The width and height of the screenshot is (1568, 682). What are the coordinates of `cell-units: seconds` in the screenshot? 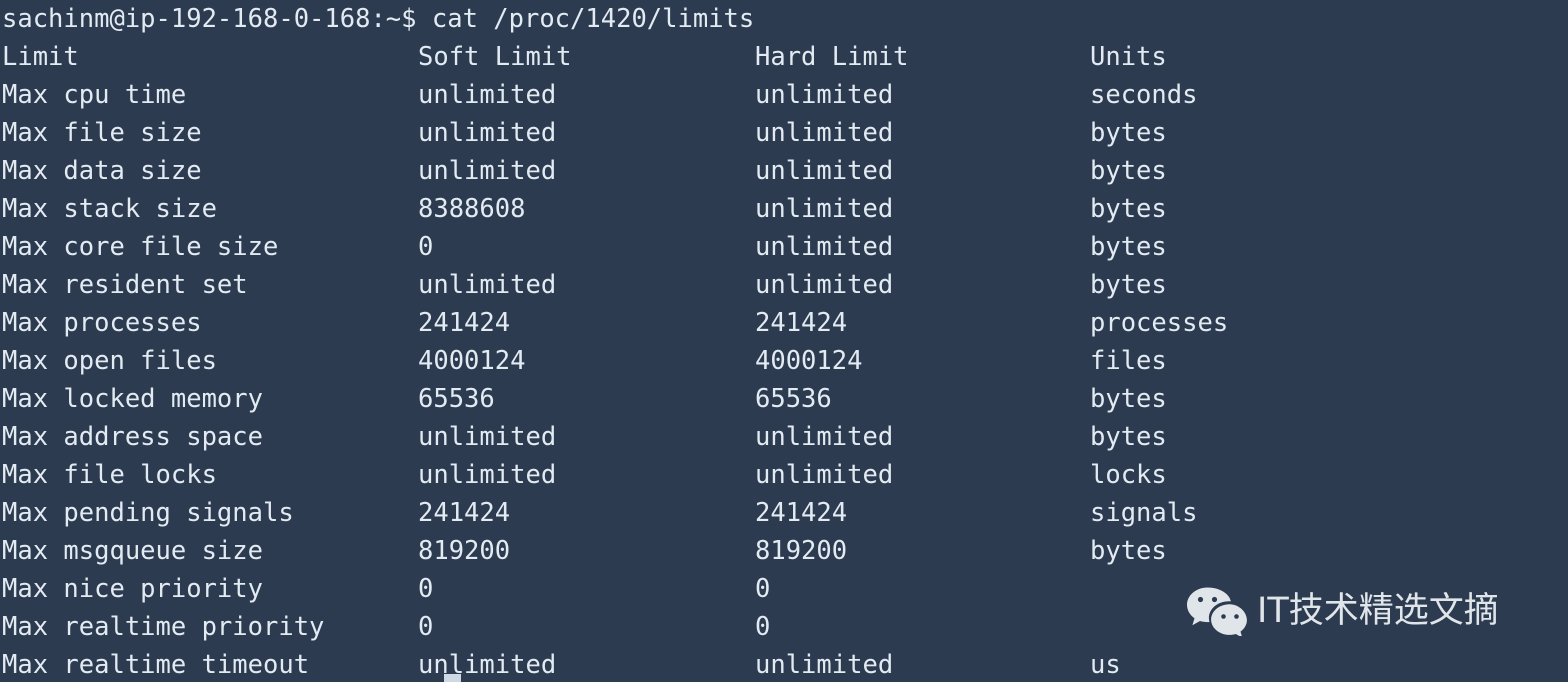 It's located at (1144, 95).